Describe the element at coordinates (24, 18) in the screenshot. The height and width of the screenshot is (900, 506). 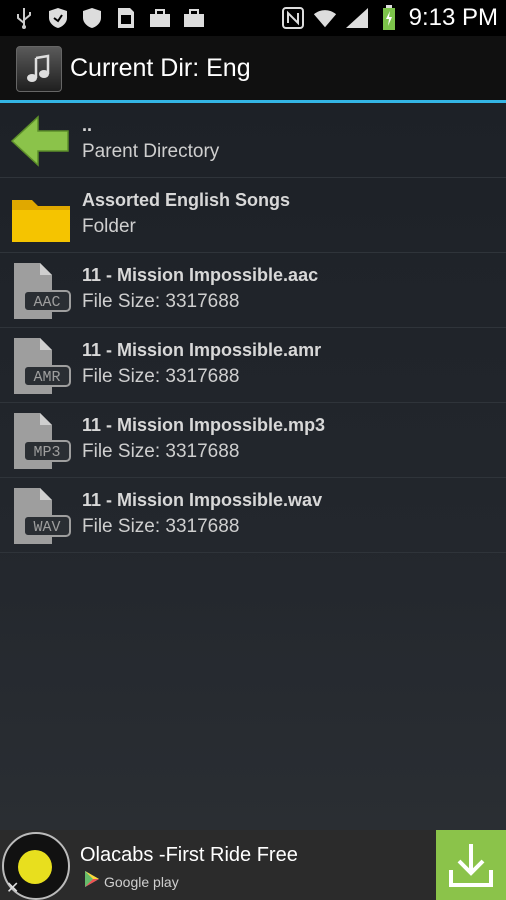
I see `usb-icon` at that location.